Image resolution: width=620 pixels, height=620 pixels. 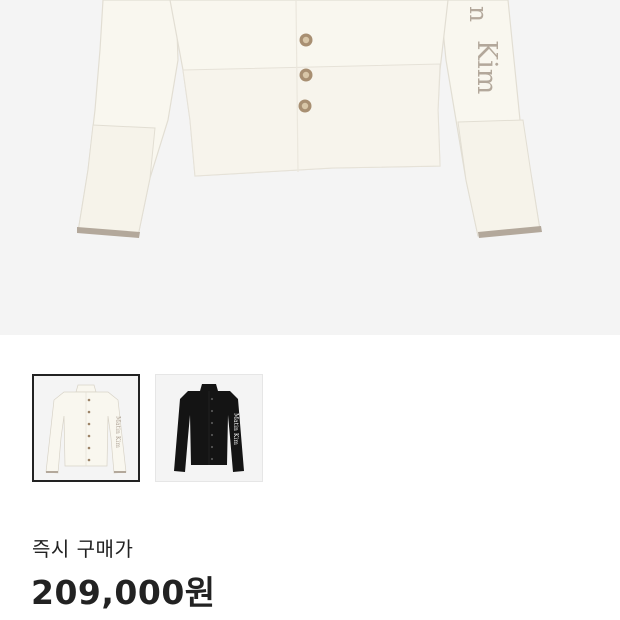 I want to click on thumbnail-black: Matin Kim, so click(x=209, y=428).